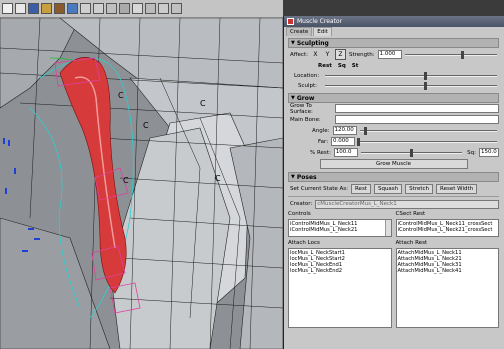 Image resolution: width=504 pixels, height=349 pixels. Describe the element at coordinates (393, 164) in the screenshot. I see `grow-muscle-button: Grow Muscle` at that location.